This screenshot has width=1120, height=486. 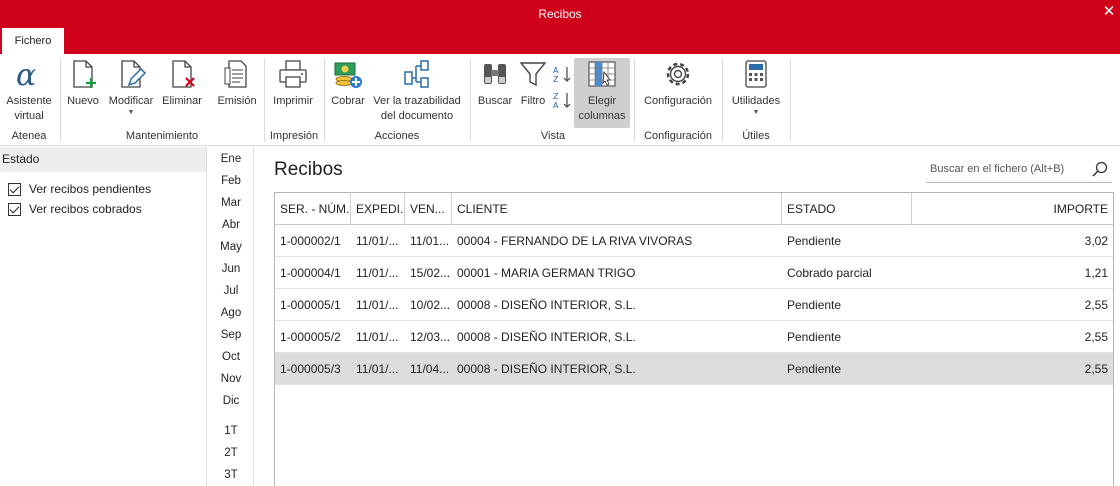 What do you see at coordinates (308, 169) in the screenshot?
I see `page-title: Recibos` at bounding box center [308, 169].